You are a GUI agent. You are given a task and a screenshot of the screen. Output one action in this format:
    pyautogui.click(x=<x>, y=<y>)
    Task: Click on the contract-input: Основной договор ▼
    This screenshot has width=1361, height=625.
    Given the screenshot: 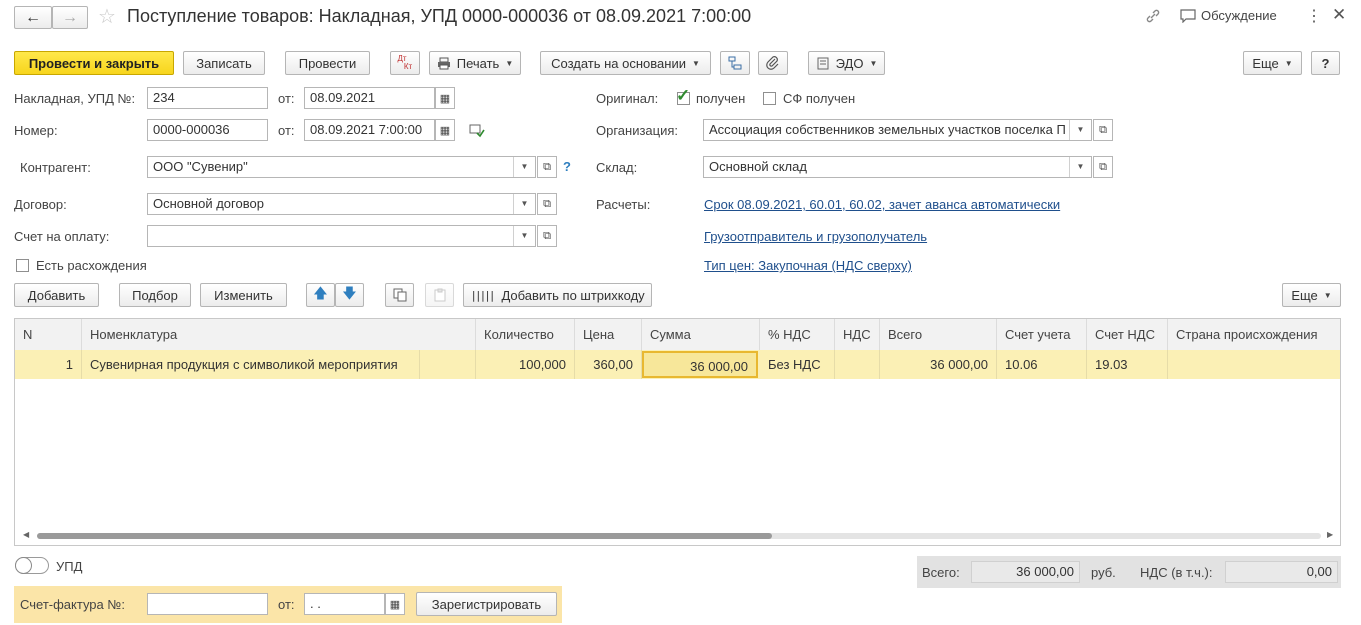 What is the action you would take?
    pyautogui.click(x=341, y=204)
    